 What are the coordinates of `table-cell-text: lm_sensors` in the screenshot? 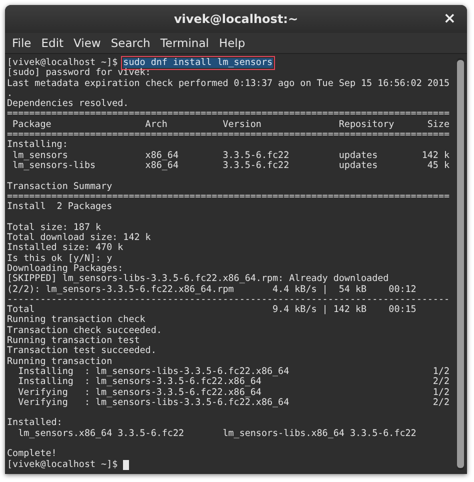 It's located at (40, 155).